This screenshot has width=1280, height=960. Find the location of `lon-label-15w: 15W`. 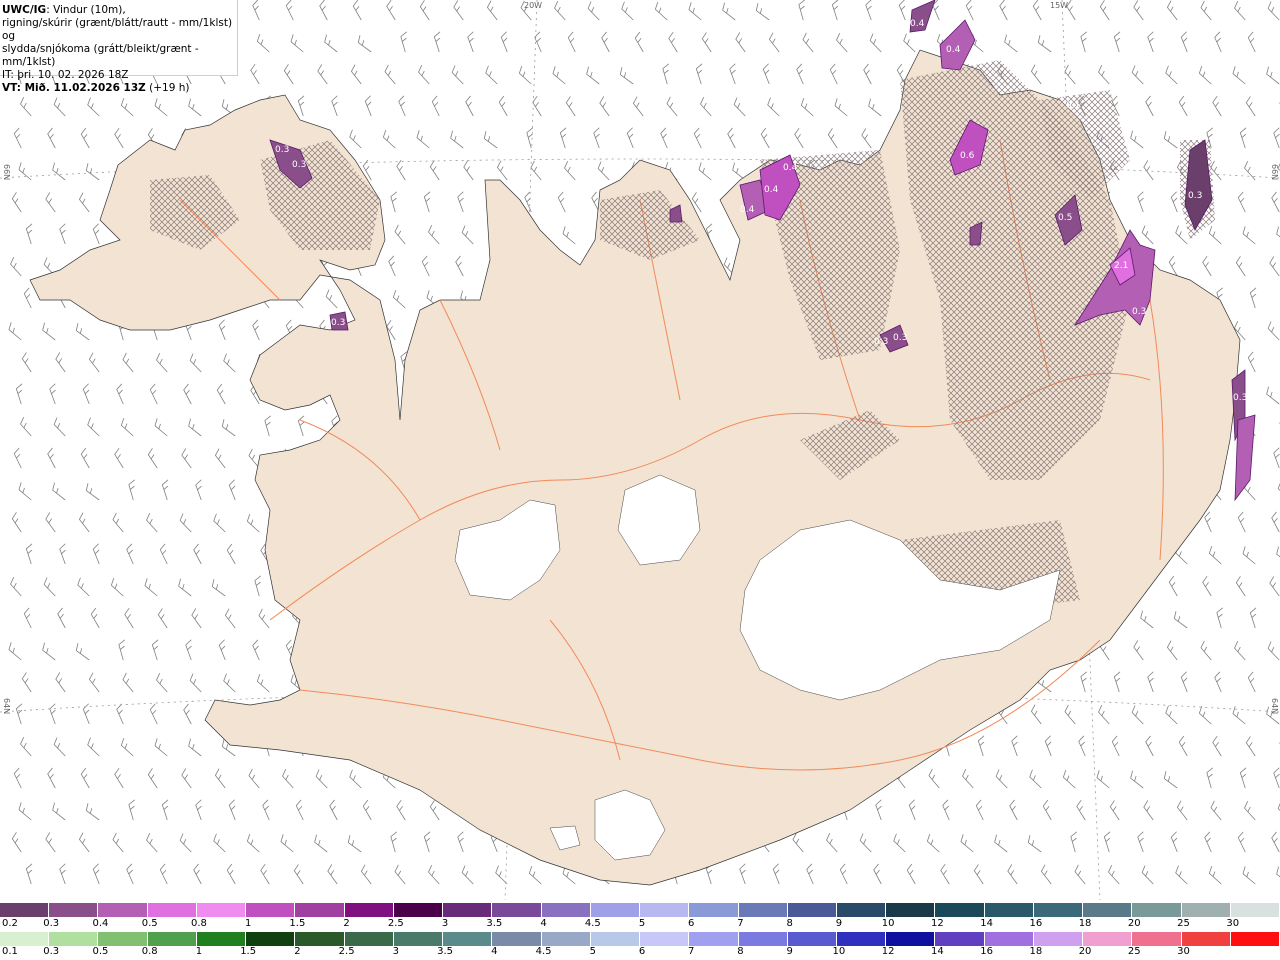

lon-label-15w: 15W is located at coordinates (1059, 5).